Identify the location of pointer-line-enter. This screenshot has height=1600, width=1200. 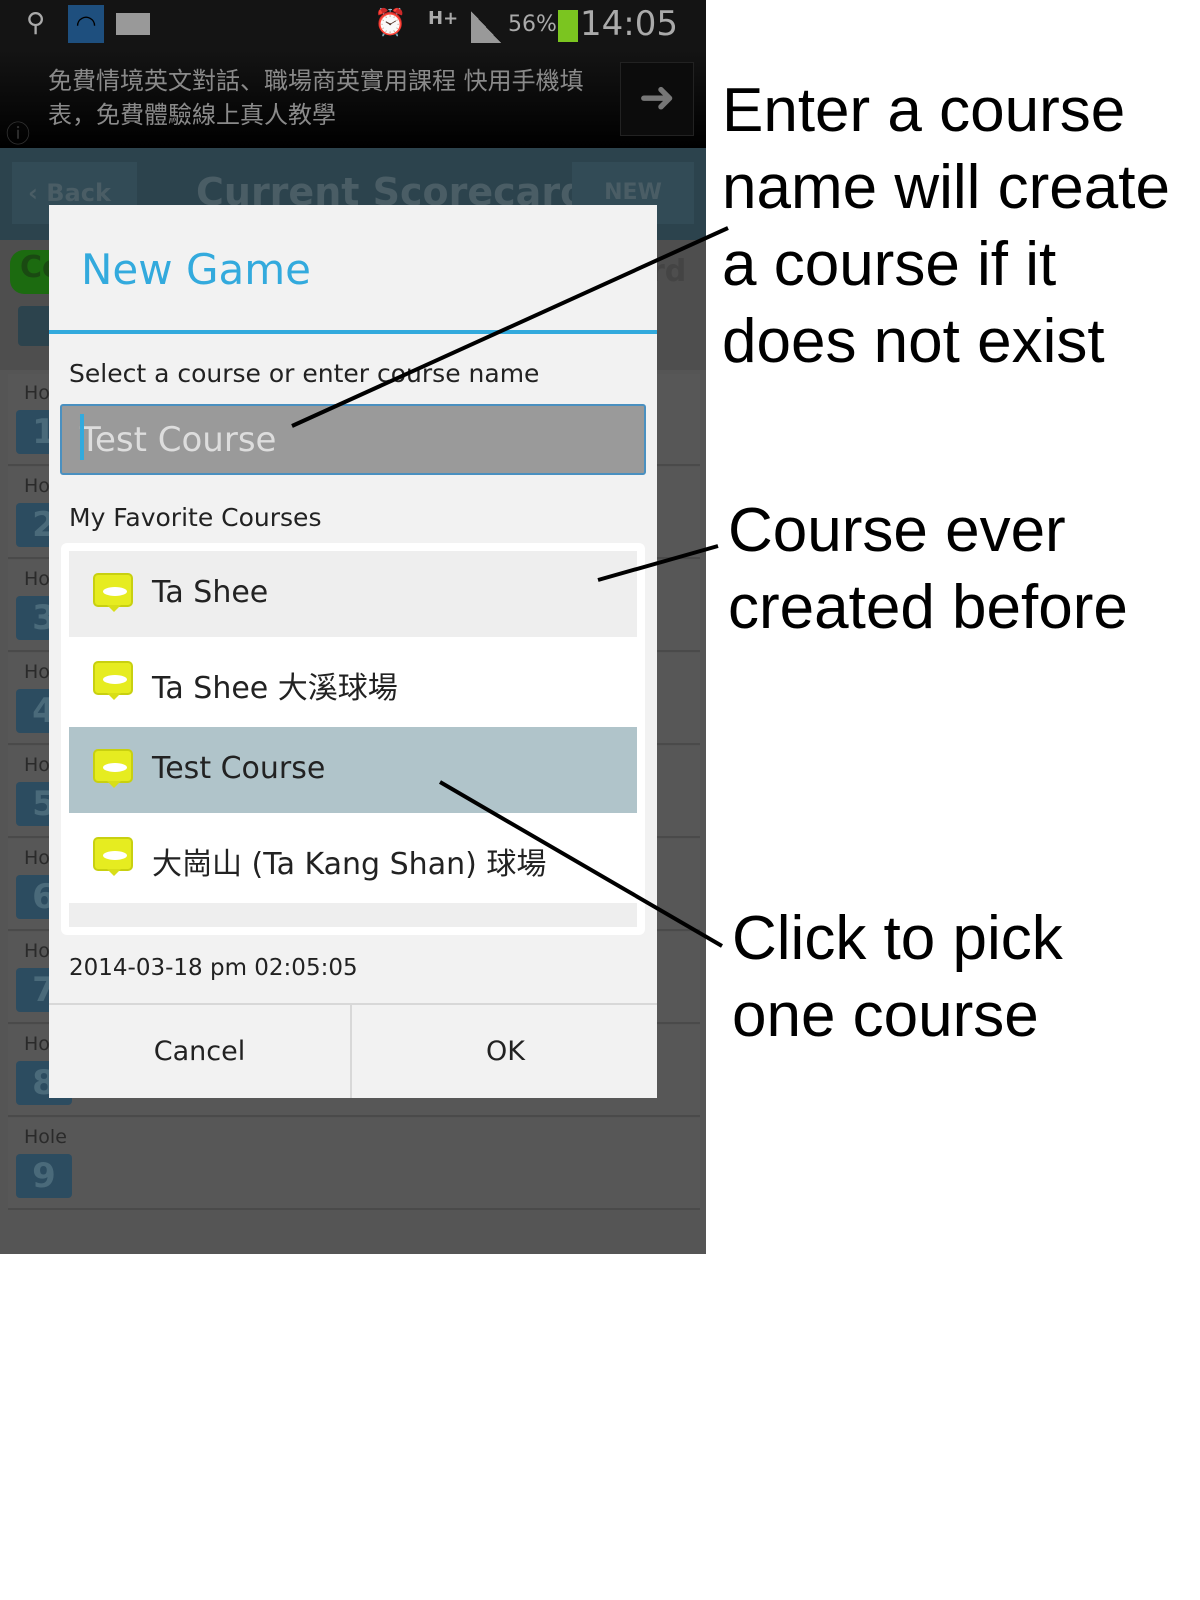
(510, 327).